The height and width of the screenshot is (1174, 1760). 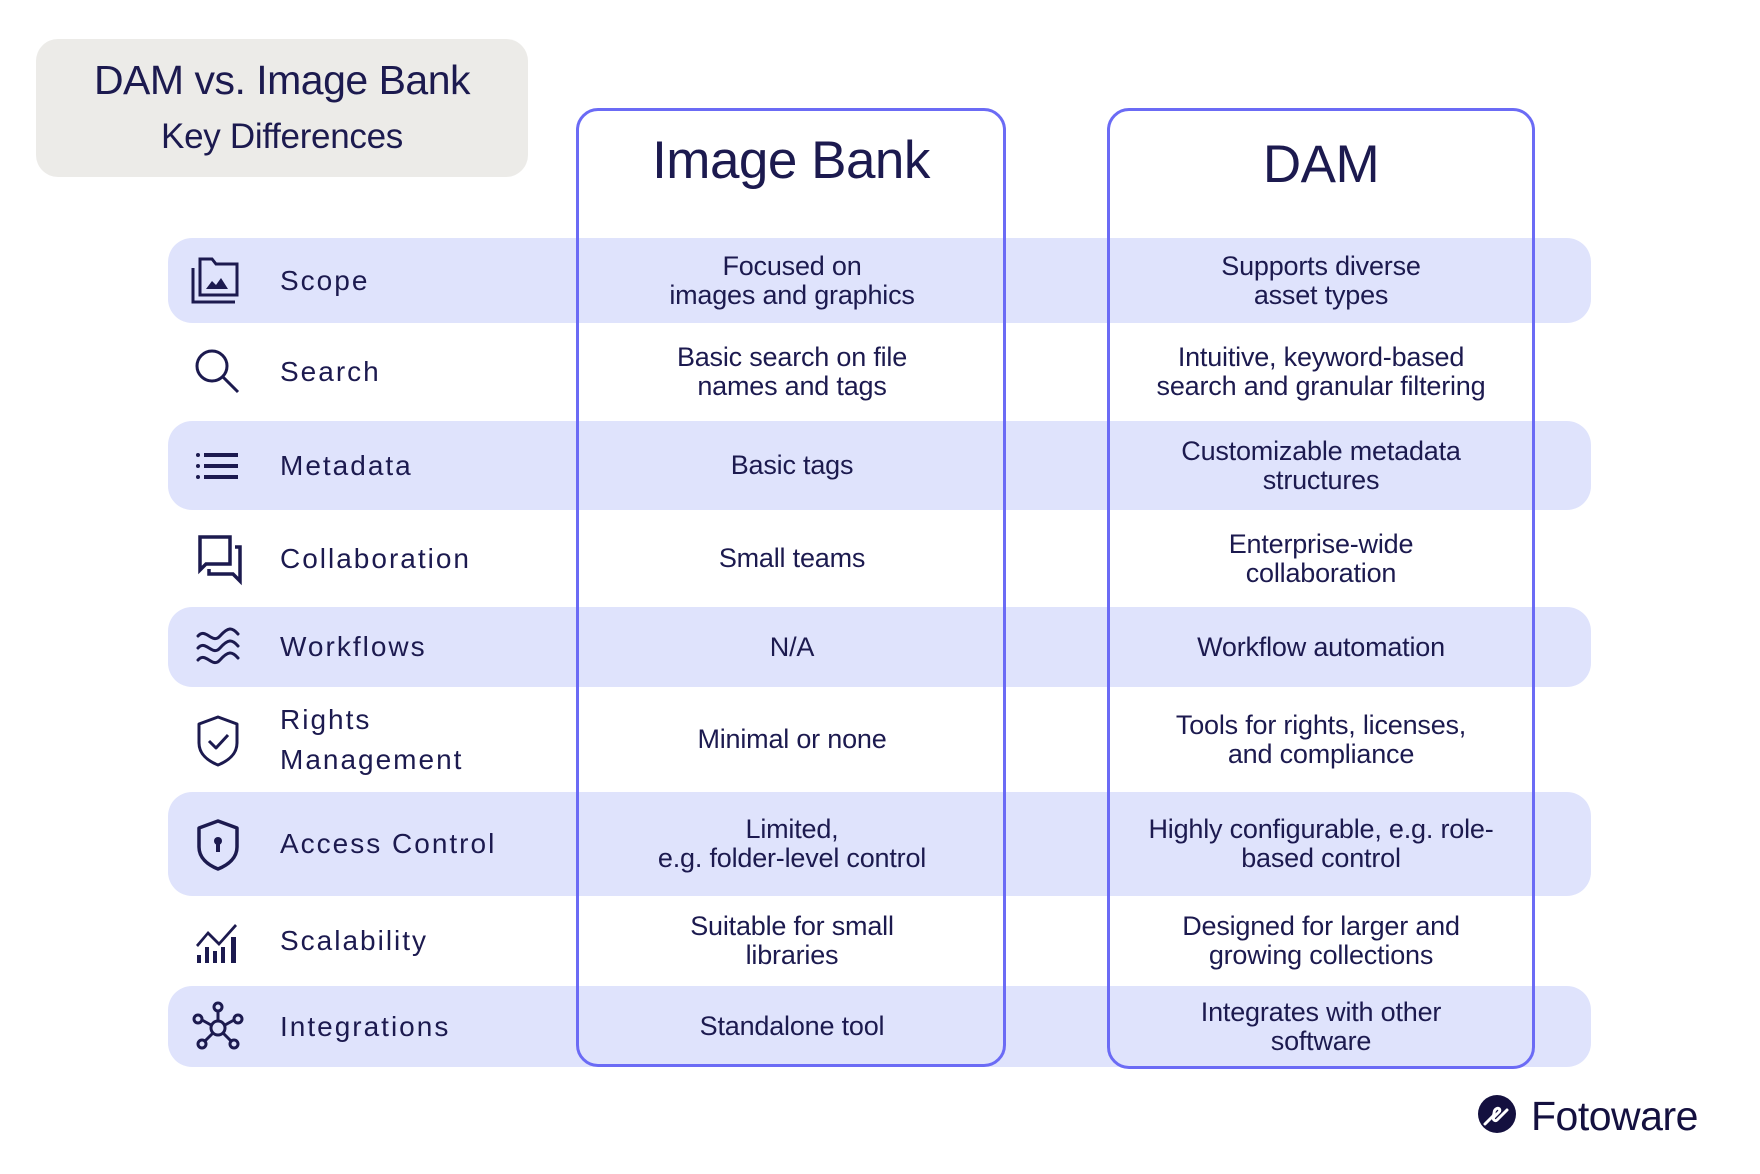 What do you see at coordinates (282, 80) in the screenshot?
I see `page-title: DAM vs. Image Bank` at bounding box center [282, 80].